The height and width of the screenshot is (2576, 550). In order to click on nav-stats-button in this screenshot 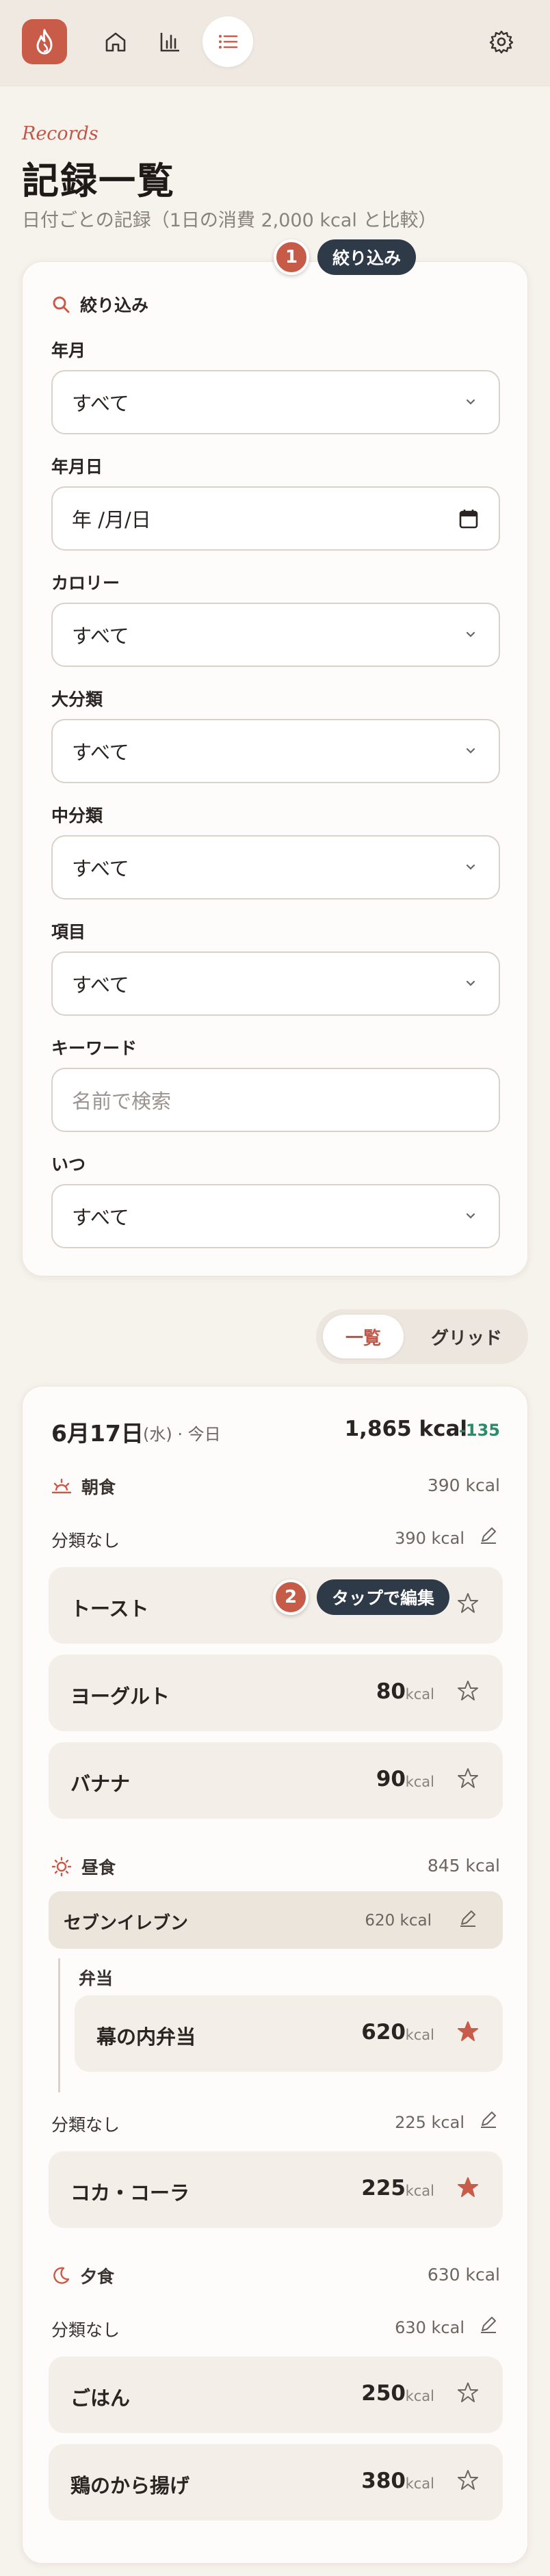, I will do `click(171, 41)`.